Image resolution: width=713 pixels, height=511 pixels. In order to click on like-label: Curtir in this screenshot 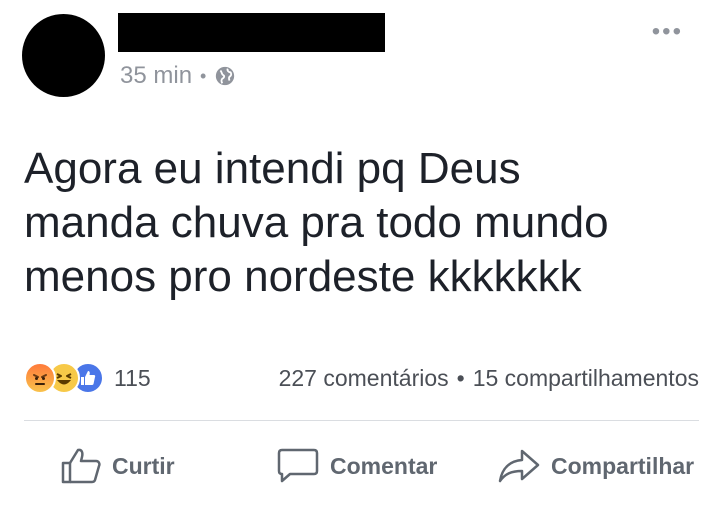, I will do `click(143, 465)`.